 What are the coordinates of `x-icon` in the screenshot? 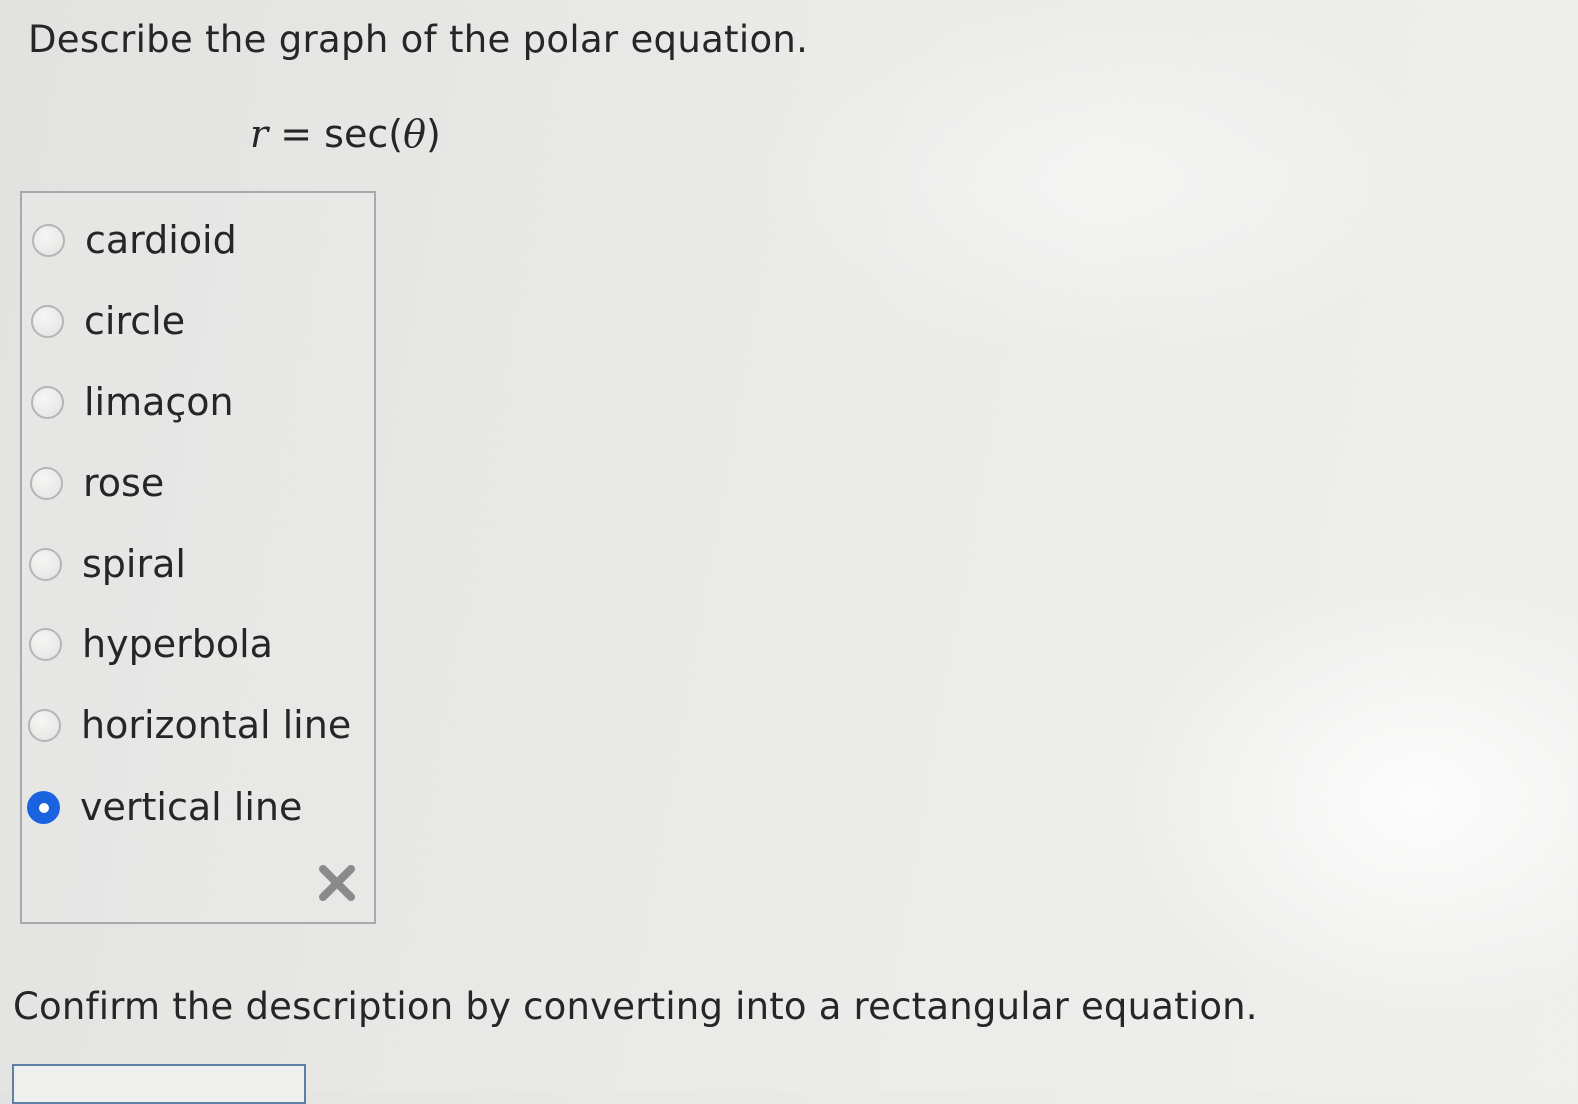 It's located at (337, 883).